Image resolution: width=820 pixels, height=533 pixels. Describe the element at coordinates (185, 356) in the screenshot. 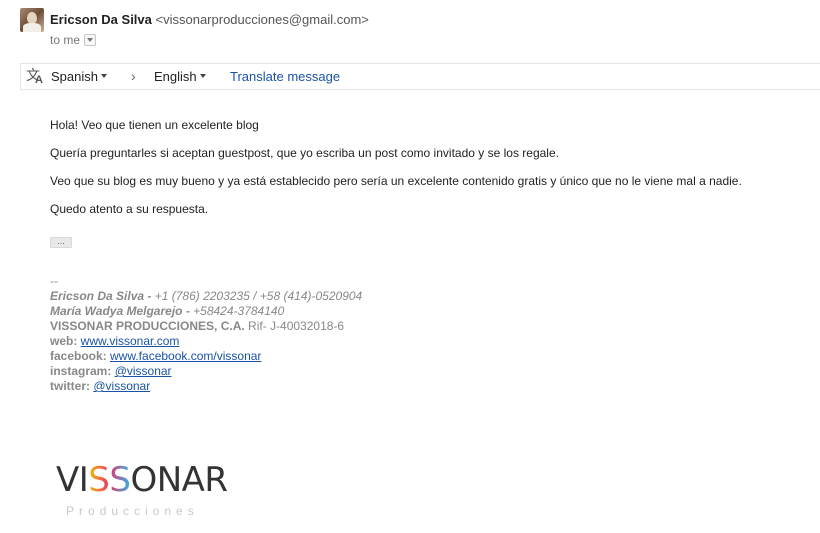

I see `facebook-link: www.facebook.com/vissonar` at that location.